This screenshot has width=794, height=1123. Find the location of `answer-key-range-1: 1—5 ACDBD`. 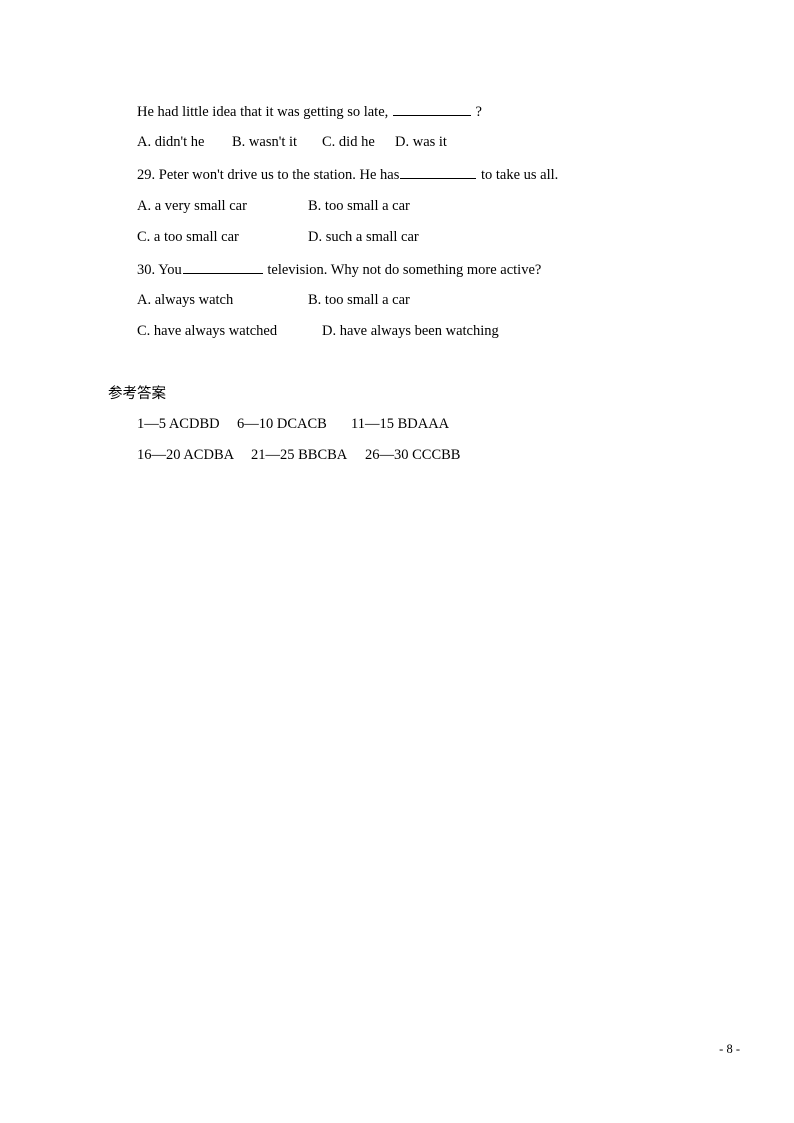

answer-key-range-1: 1—5 ACDBD is located at coordinates (187, 424).